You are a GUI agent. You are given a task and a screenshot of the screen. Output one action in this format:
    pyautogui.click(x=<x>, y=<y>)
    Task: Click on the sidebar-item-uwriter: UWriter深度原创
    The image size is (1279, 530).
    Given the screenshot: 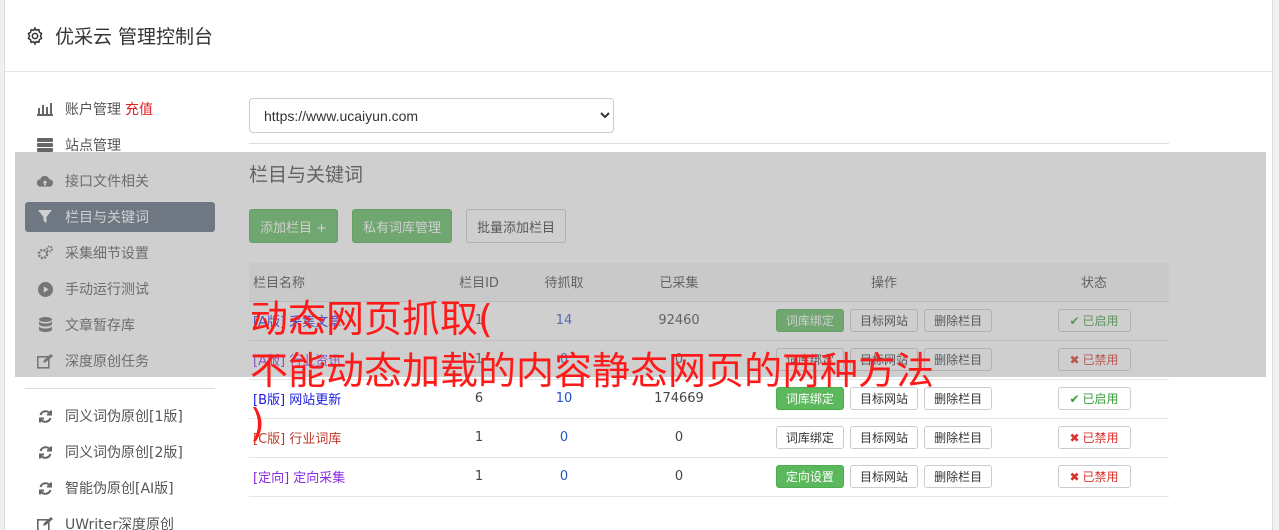 What is the action you would take?
    pyautogui.click(x=120, y=519)
    